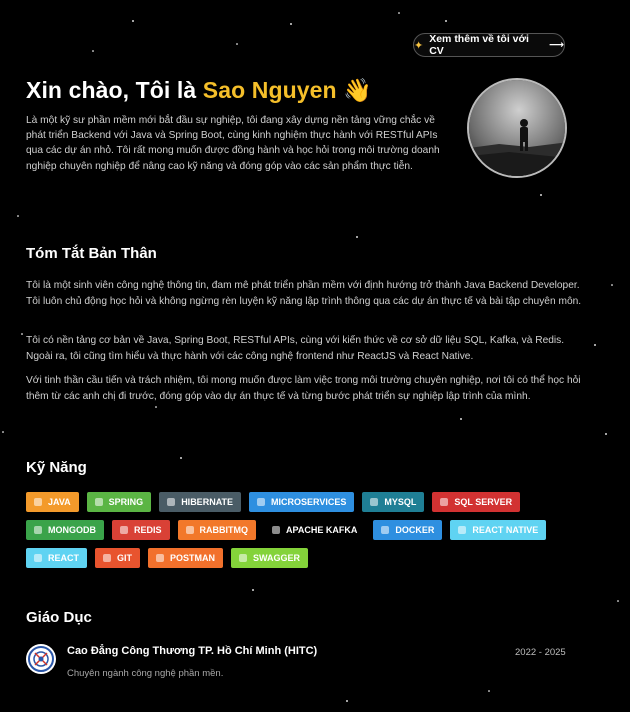 Image resolution: width=630 pixels, height=712 pixels. What do you see at coordinates (261, 502) in the screenshot?
I see `microservices-icon` at bounding box center [261, 502].